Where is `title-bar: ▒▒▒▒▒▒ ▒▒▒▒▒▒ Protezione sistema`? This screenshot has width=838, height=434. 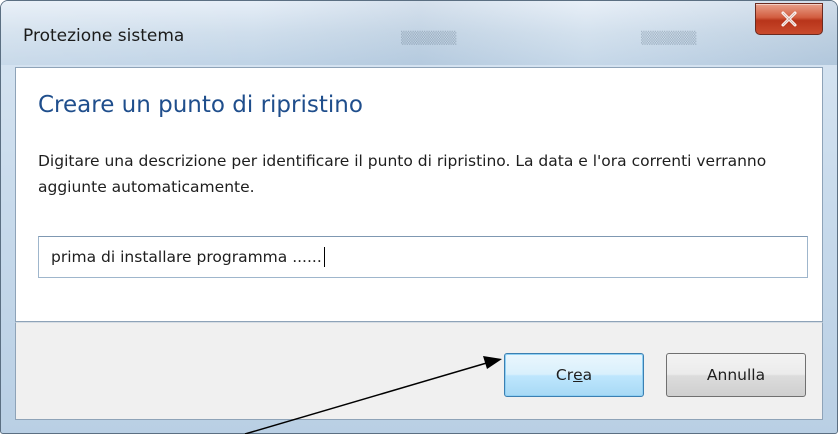 title-bar: ▒▒▒▒▒▒ ▒▒▒▒▒▒ Protezione sistema is located at coordinates (419, 33).